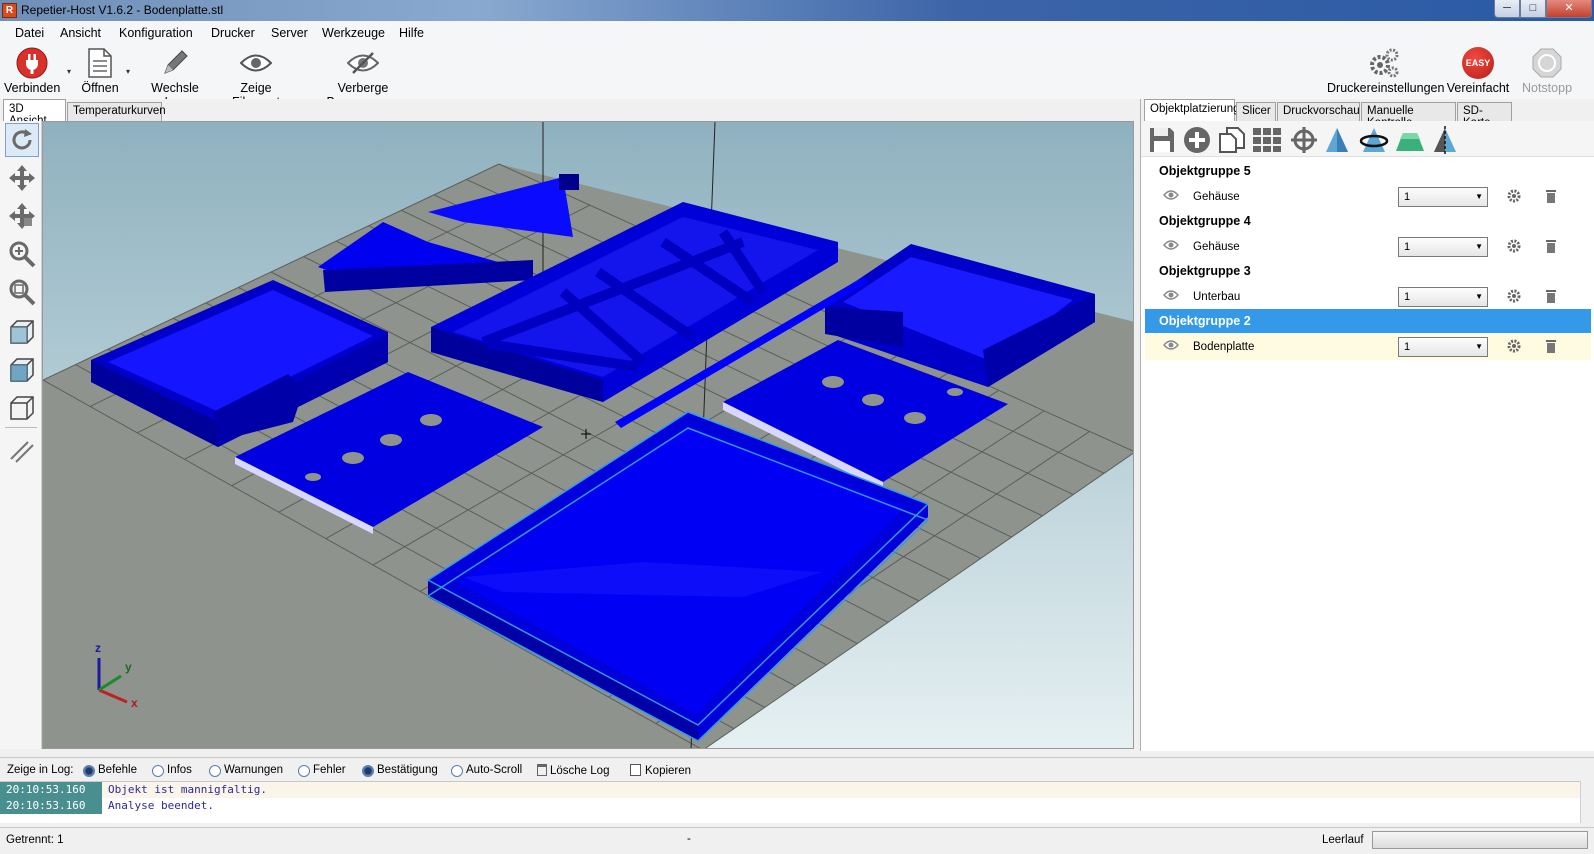  What do you see at coordinates (1587, 802) in the screenshot?
I see `log-scrollbar` at bounding box center [1587, 802].